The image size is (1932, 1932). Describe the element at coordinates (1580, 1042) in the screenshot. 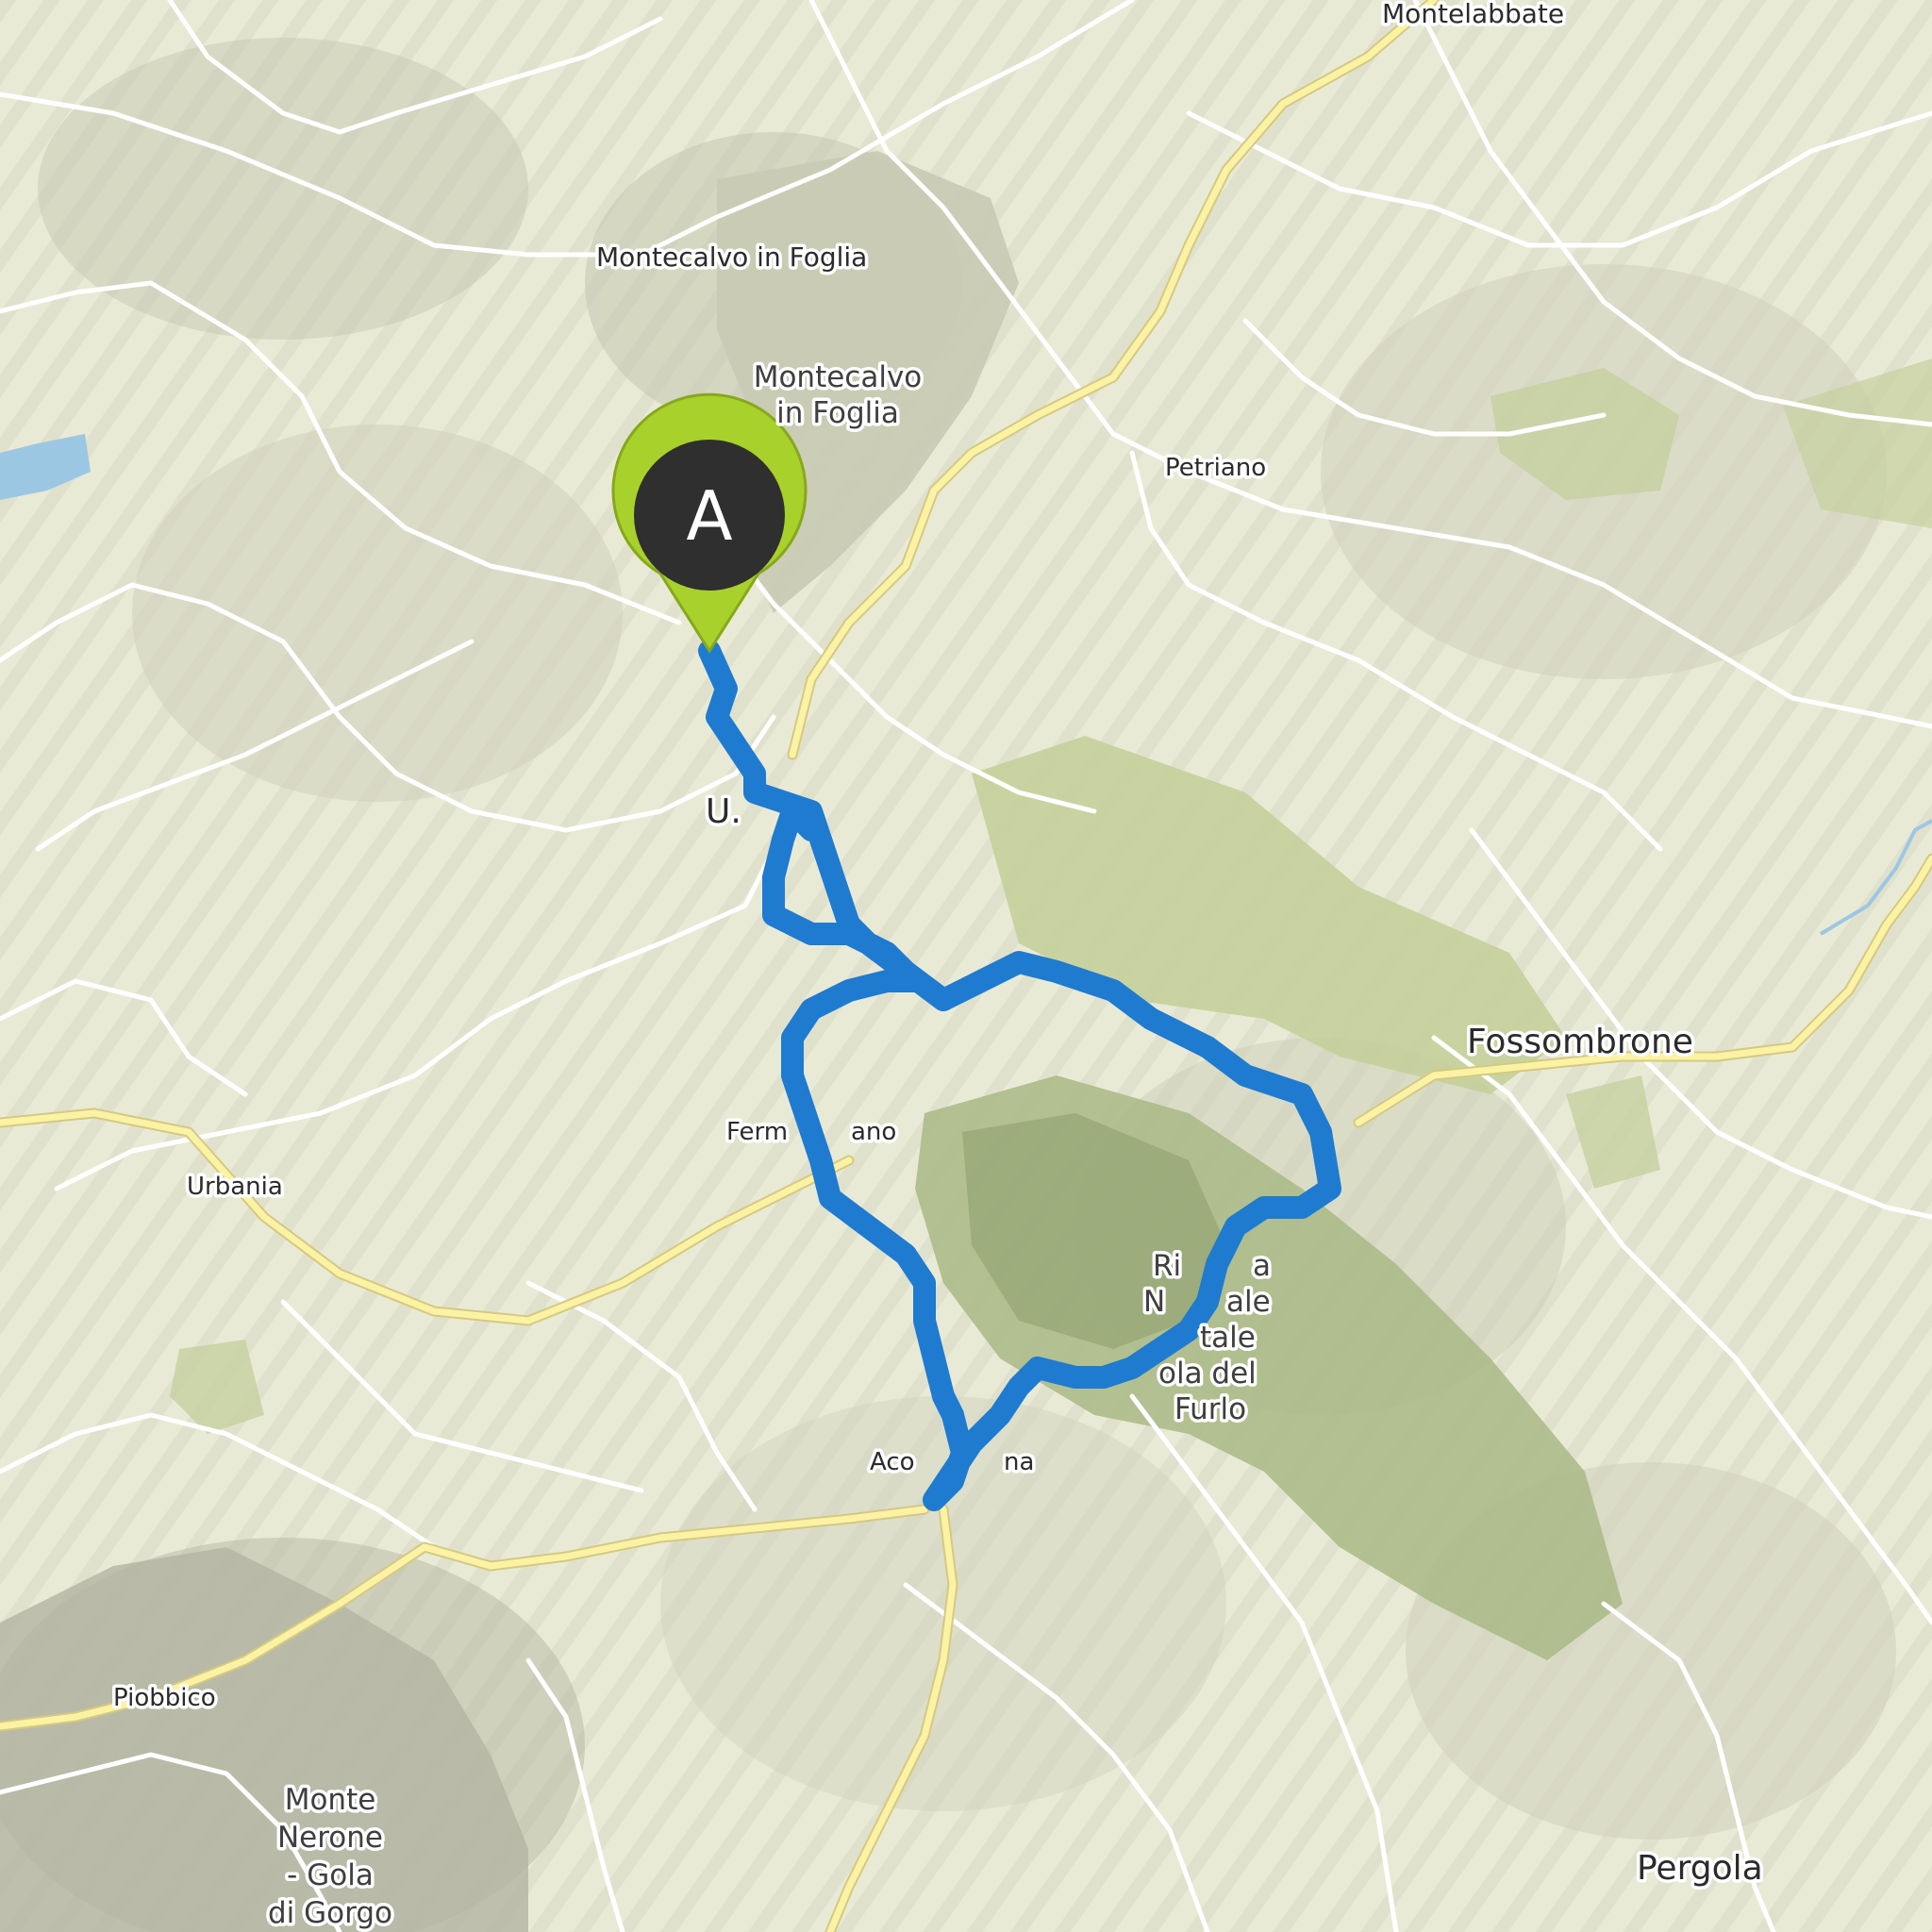

I see `label-fossombrone: Fossombrone` at that location.